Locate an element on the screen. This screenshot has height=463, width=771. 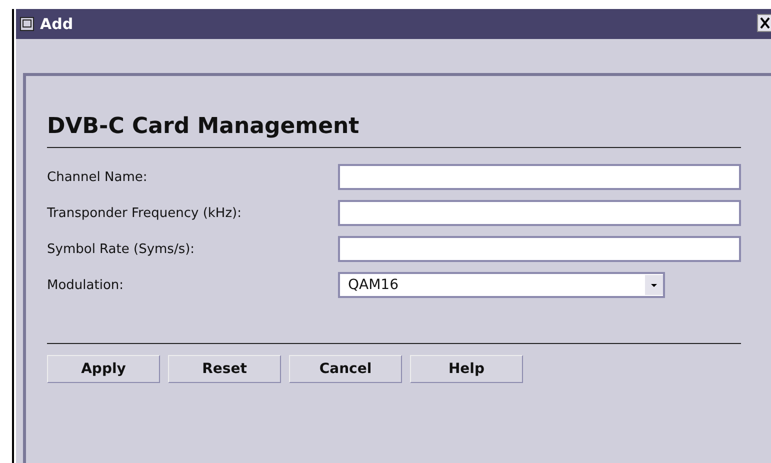
window-title: Add is located at coordinates (57, 24).